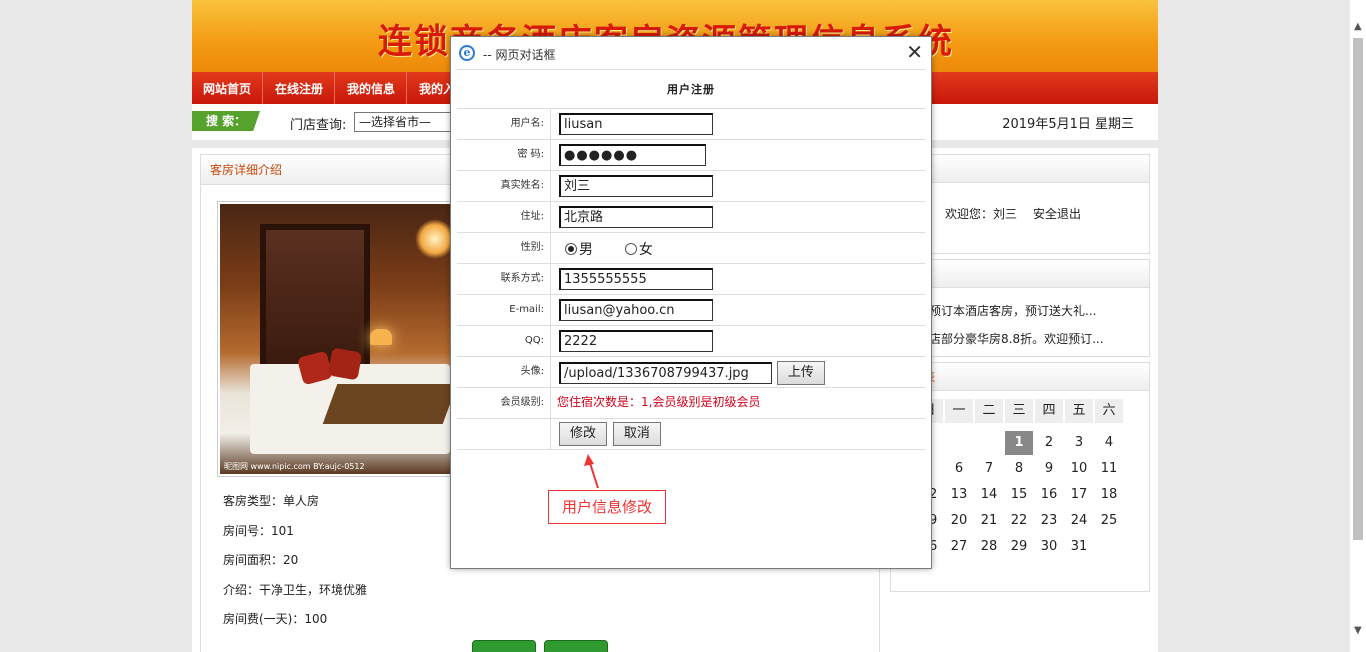 Image resolution: width=1366 pixels, height=652 pixels. Describe the element at coordinates (1049, 521) in the screenshot. I see `calendar-day: 23` at that location.